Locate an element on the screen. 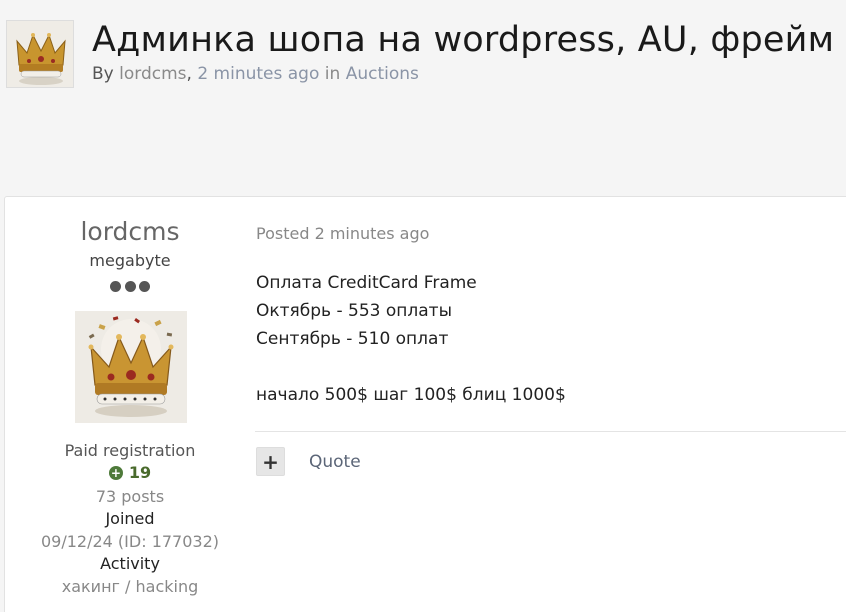 The image size is (846, 612). author-avatar is located at coordinates (131, 367).